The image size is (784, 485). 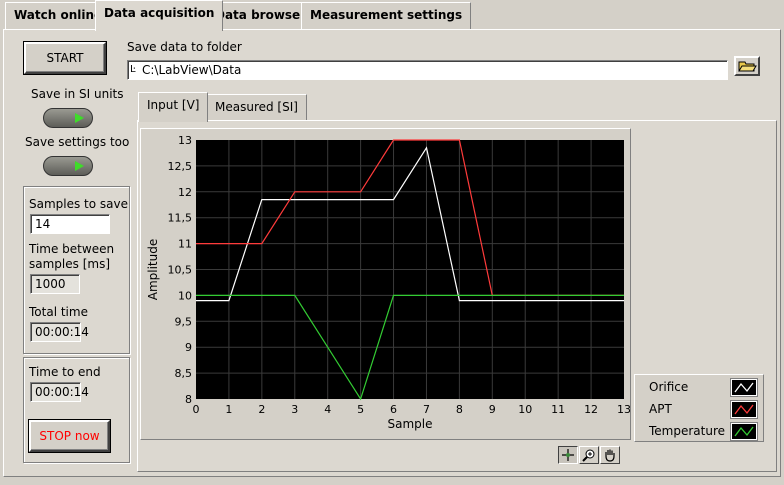 I want to click on save-folder-input: Ŀ C:\LabView\Data, so click(x=427, y=70).